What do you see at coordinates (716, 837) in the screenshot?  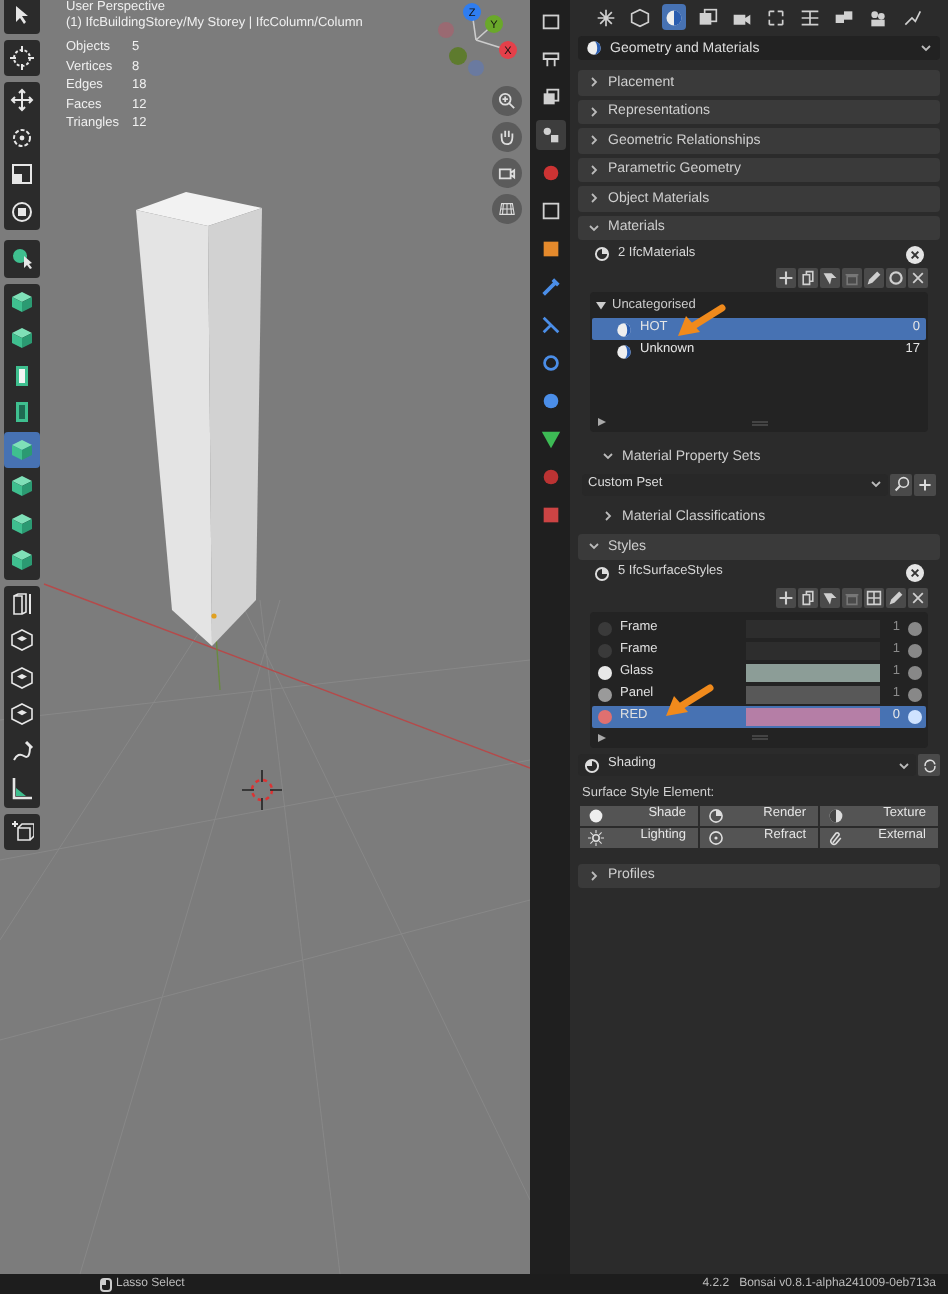 I see `dot-ring-icon` at bounding box center [716, 837].